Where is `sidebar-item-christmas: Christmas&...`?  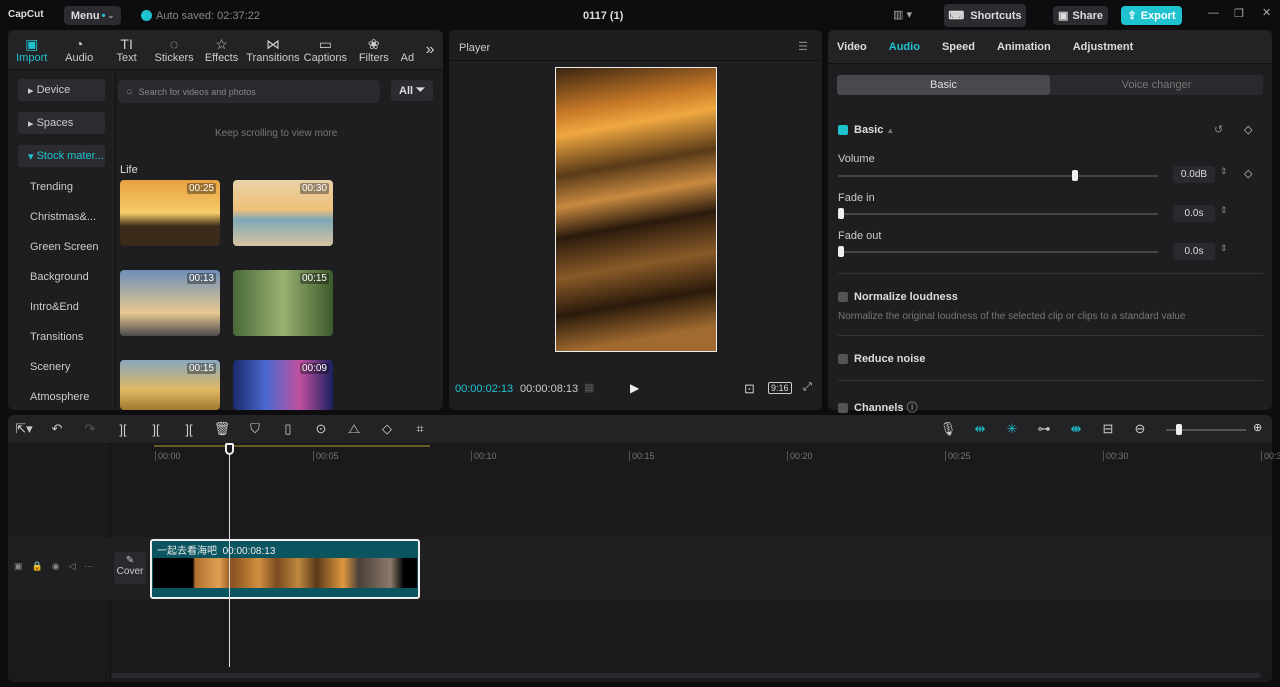
sidebar-item-christmas: Christmas&... is located at coordinates (61, 217).